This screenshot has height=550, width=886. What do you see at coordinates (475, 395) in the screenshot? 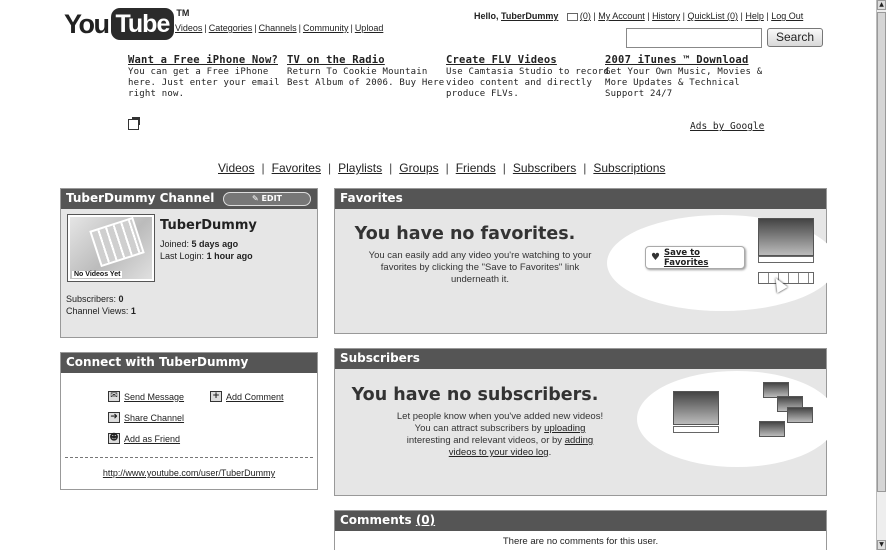
I see `no-subscribers-title: You have no subscribers.` at bounding box center [475, 395].